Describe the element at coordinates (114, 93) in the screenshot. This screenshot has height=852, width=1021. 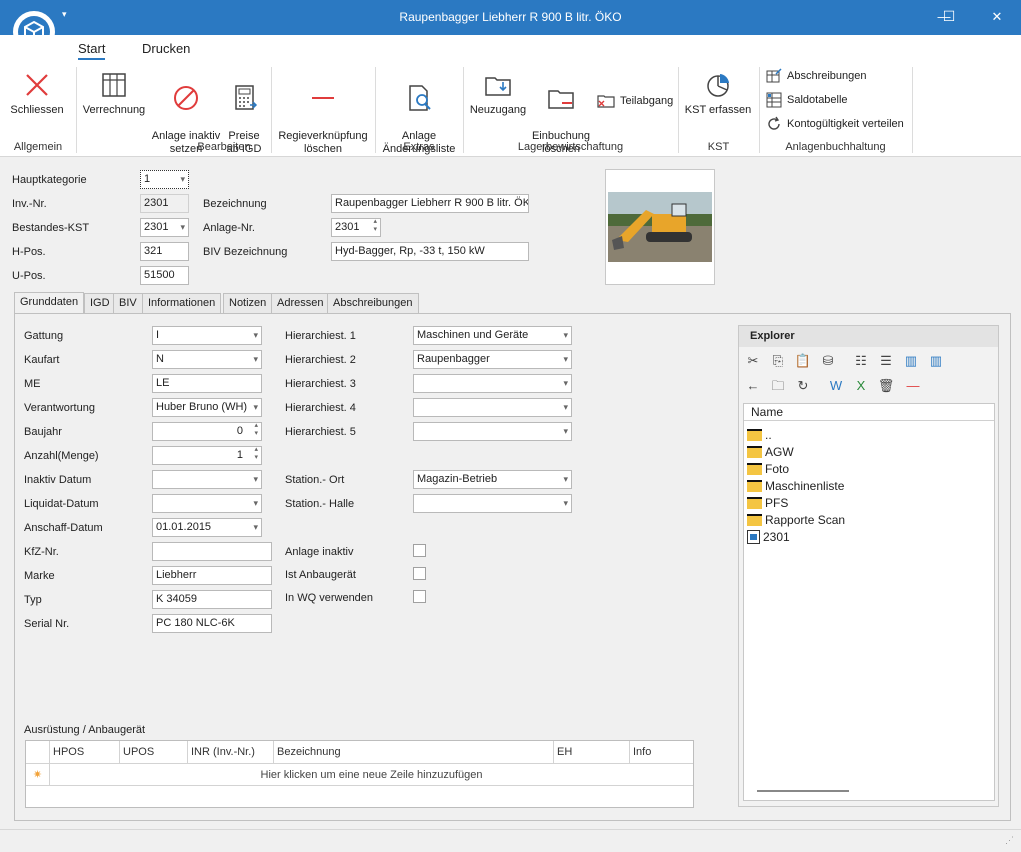
I see `verrechnung-button: Verrechnung` at that location.